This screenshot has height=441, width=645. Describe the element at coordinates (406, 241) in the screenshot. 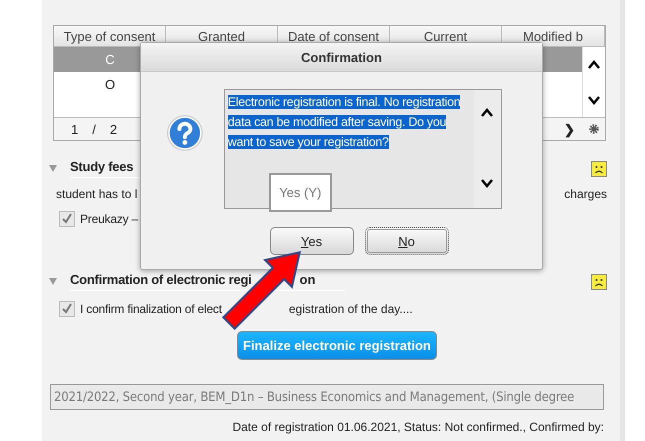

I see `no-button: No` at that location.